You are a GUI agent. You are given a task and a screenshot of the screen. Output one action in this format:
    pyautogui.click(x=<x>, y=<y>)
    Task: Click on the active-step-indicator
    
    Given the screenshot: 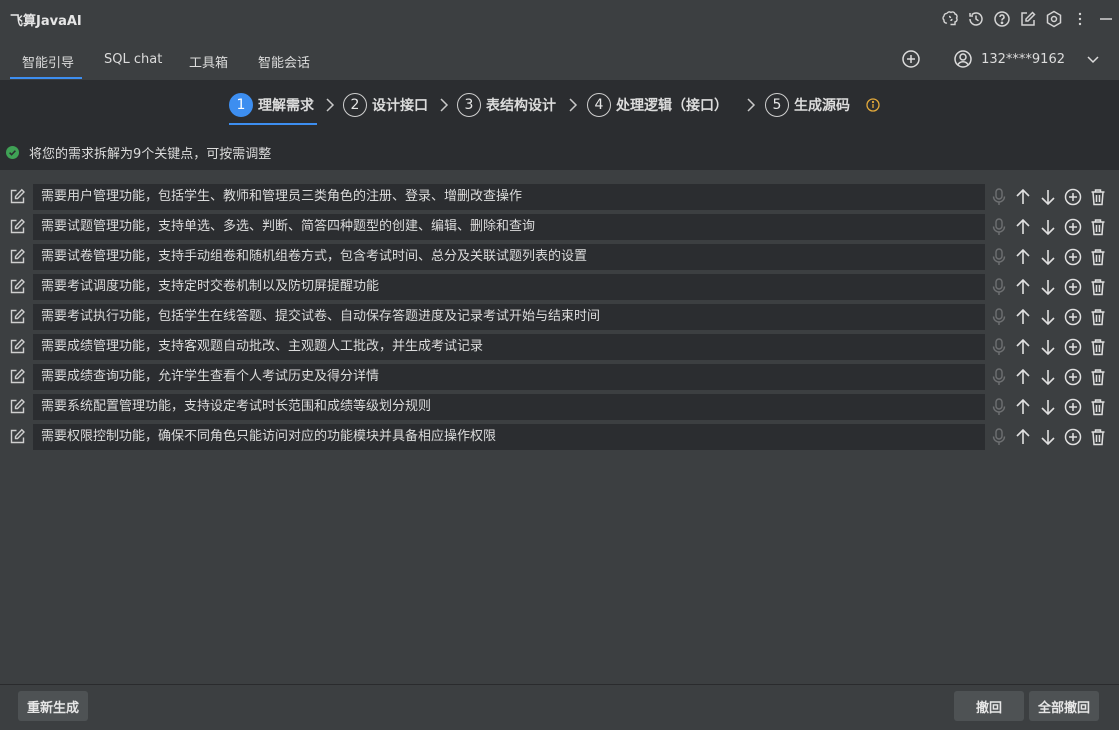 What is the action you would take?
    pyautogui.click(x=273, y=124)
    